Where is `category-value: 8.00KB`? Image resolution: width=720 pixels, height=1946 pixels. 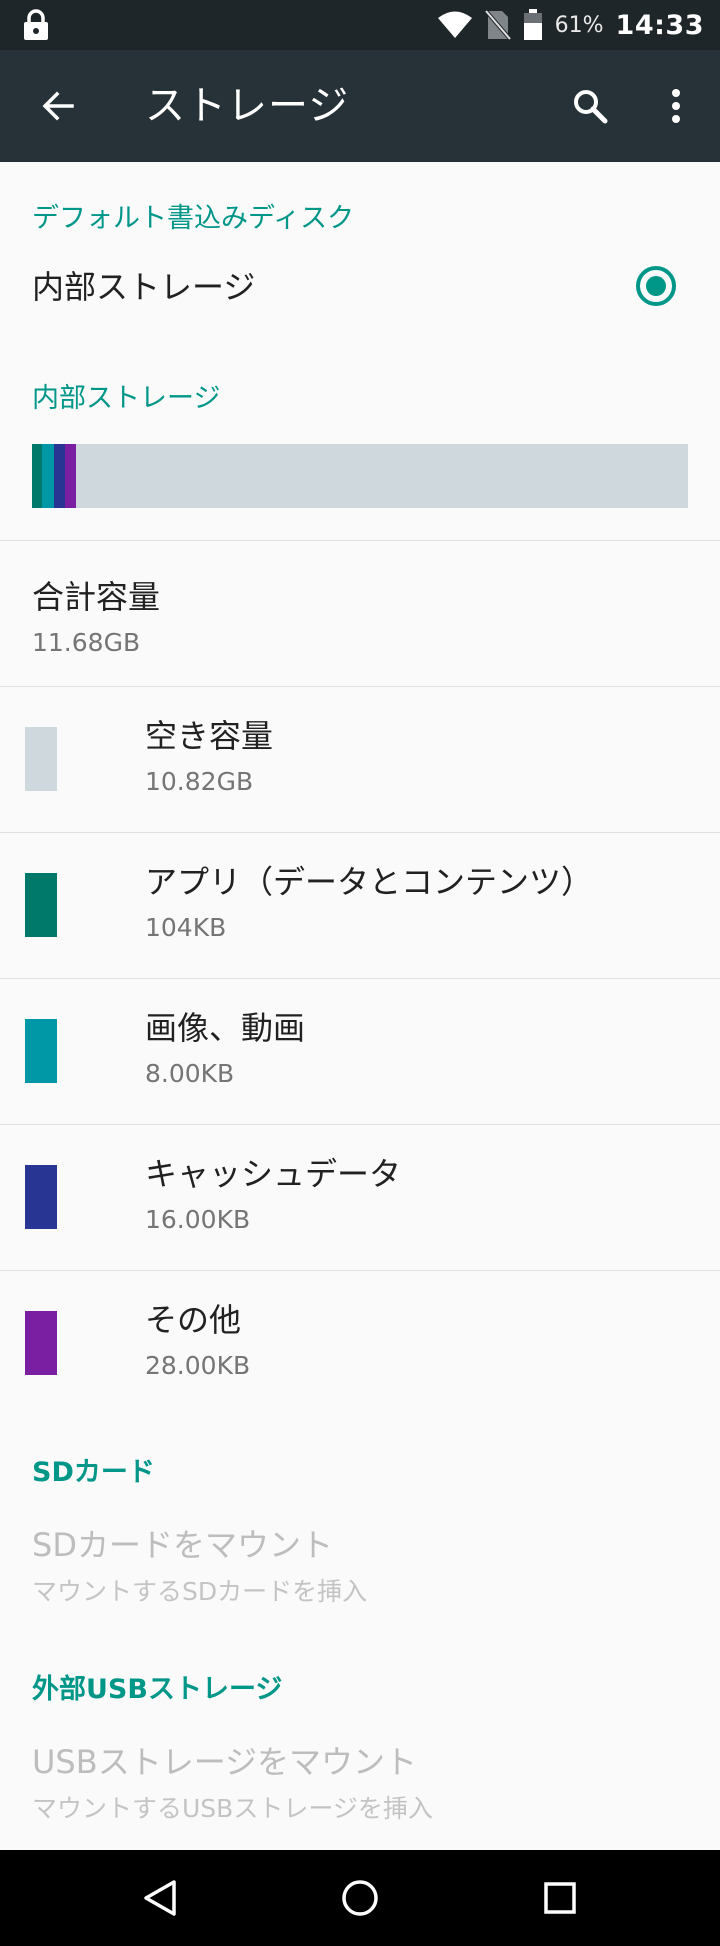
category-value: 8.00KB is located at coordinates (190, 1073).